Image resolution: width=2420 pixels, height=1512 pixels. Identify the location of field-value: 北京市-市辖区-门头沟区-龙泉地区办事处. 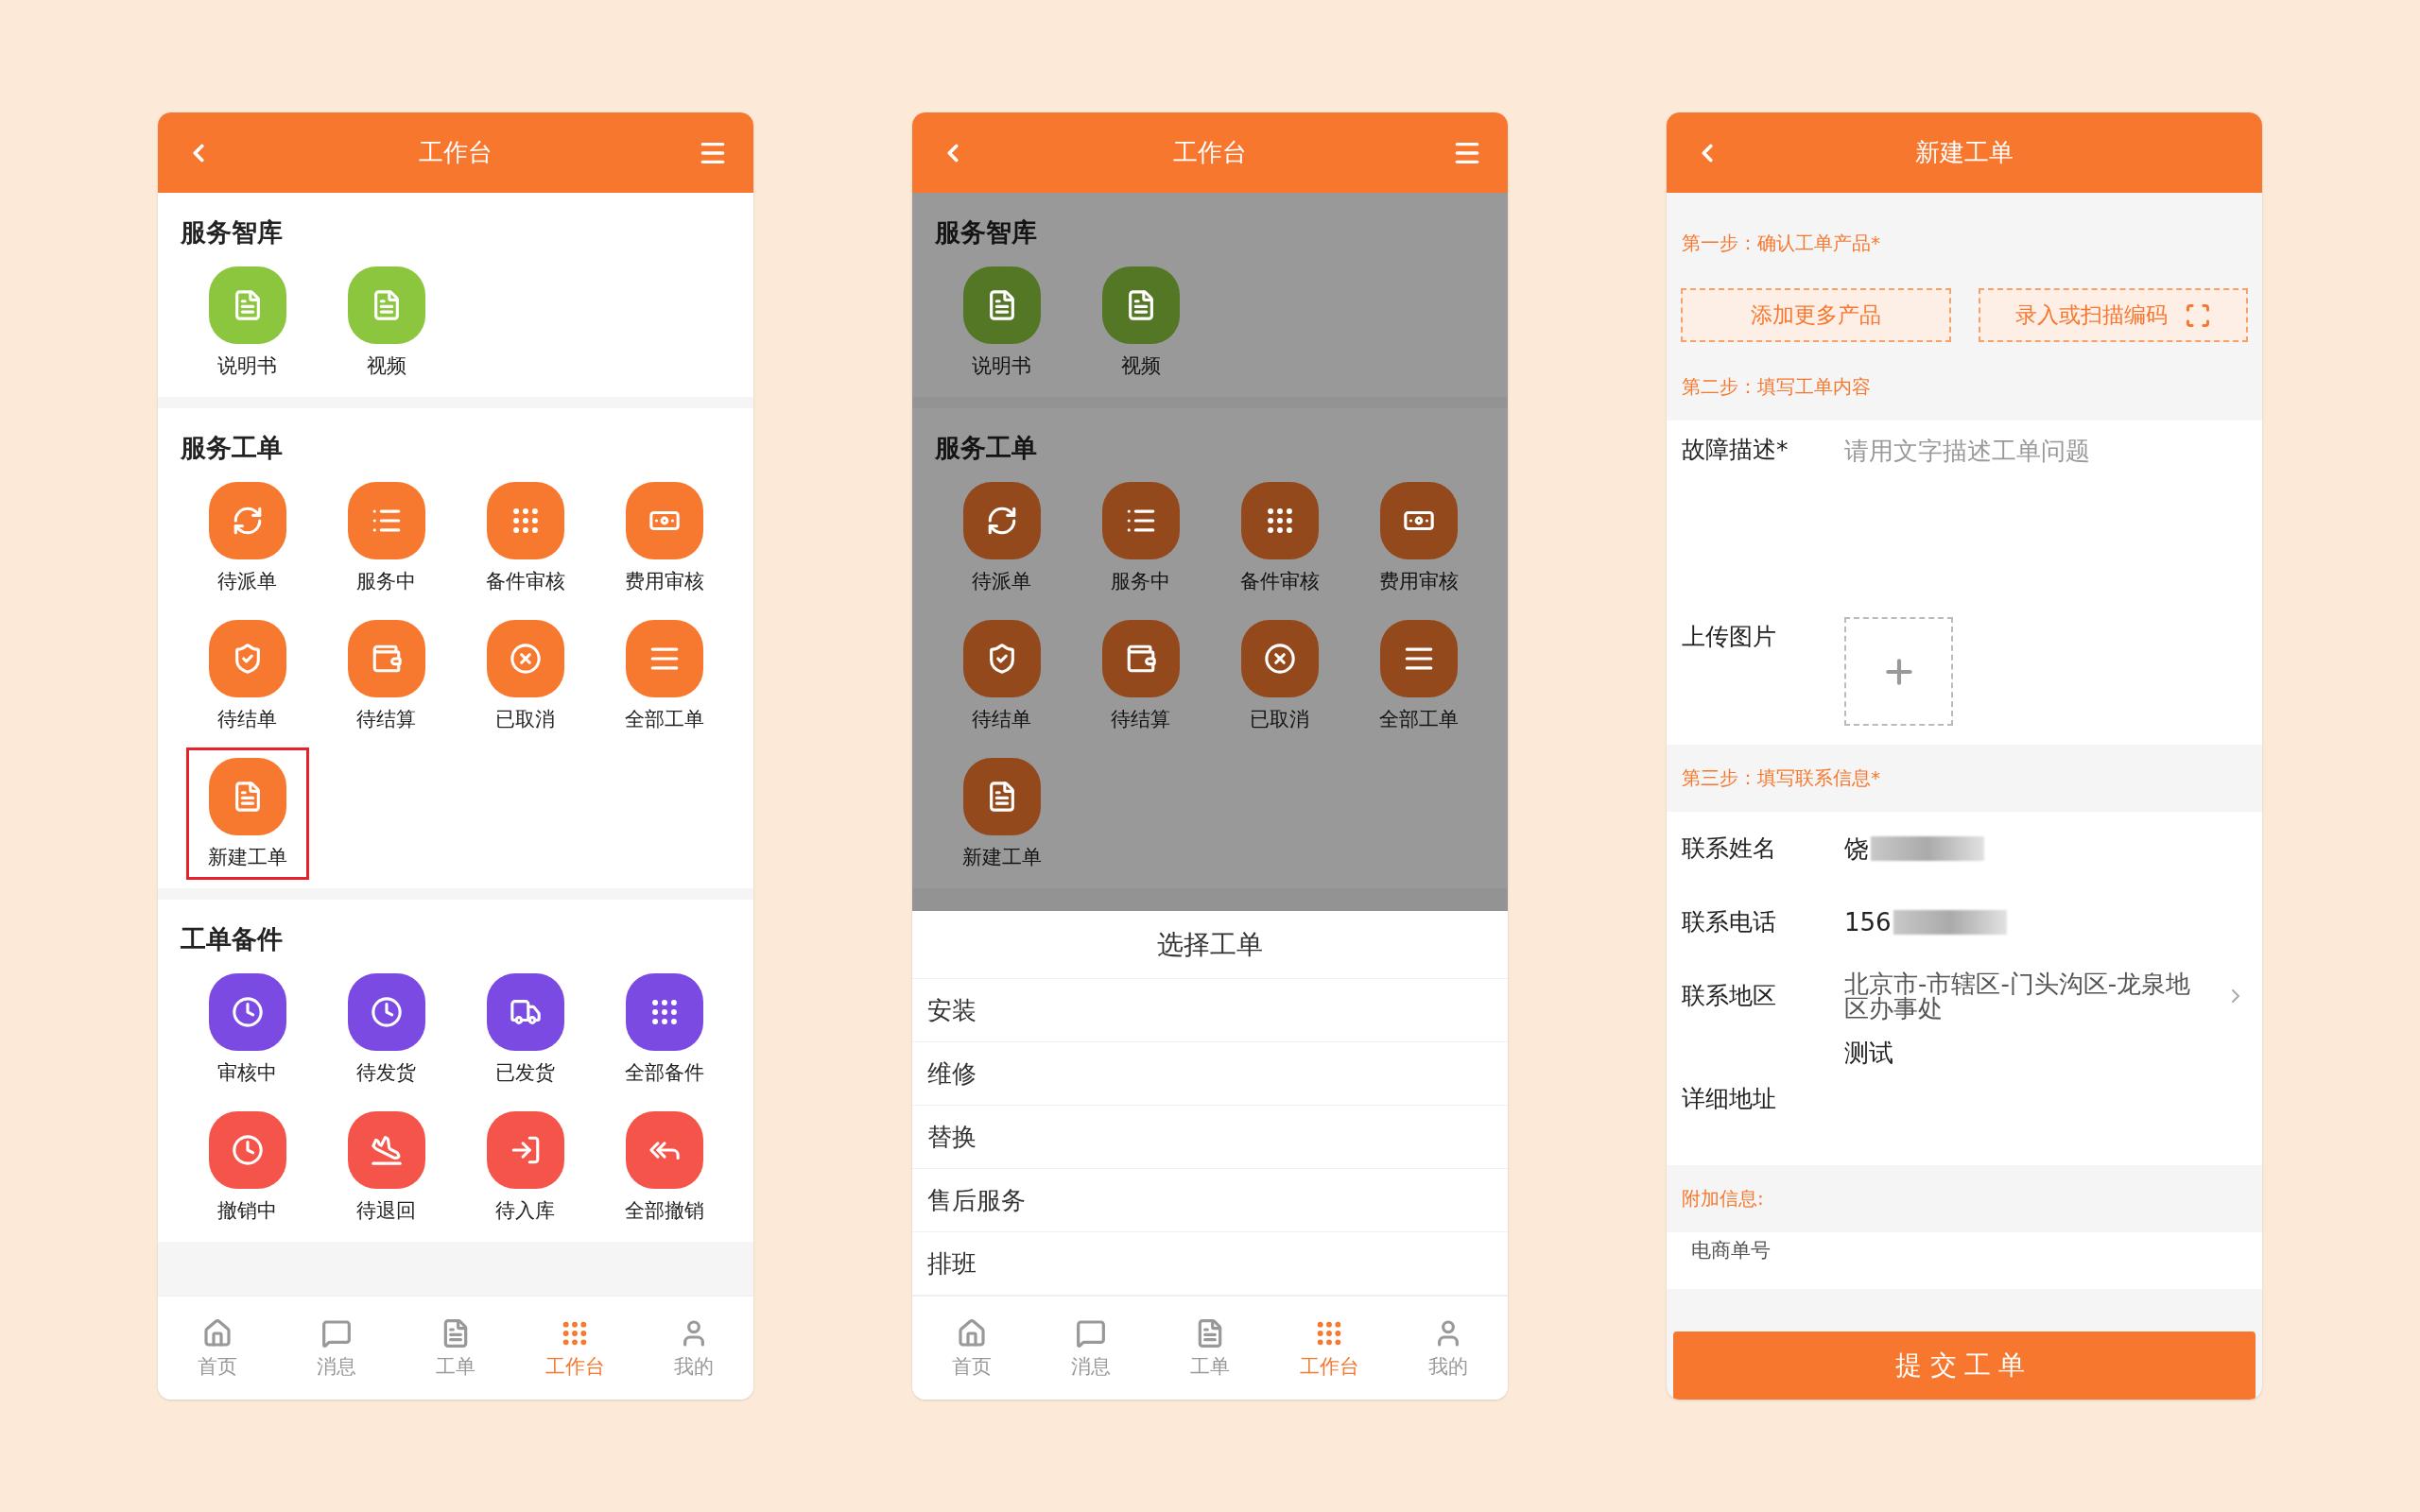
(2024, 996).